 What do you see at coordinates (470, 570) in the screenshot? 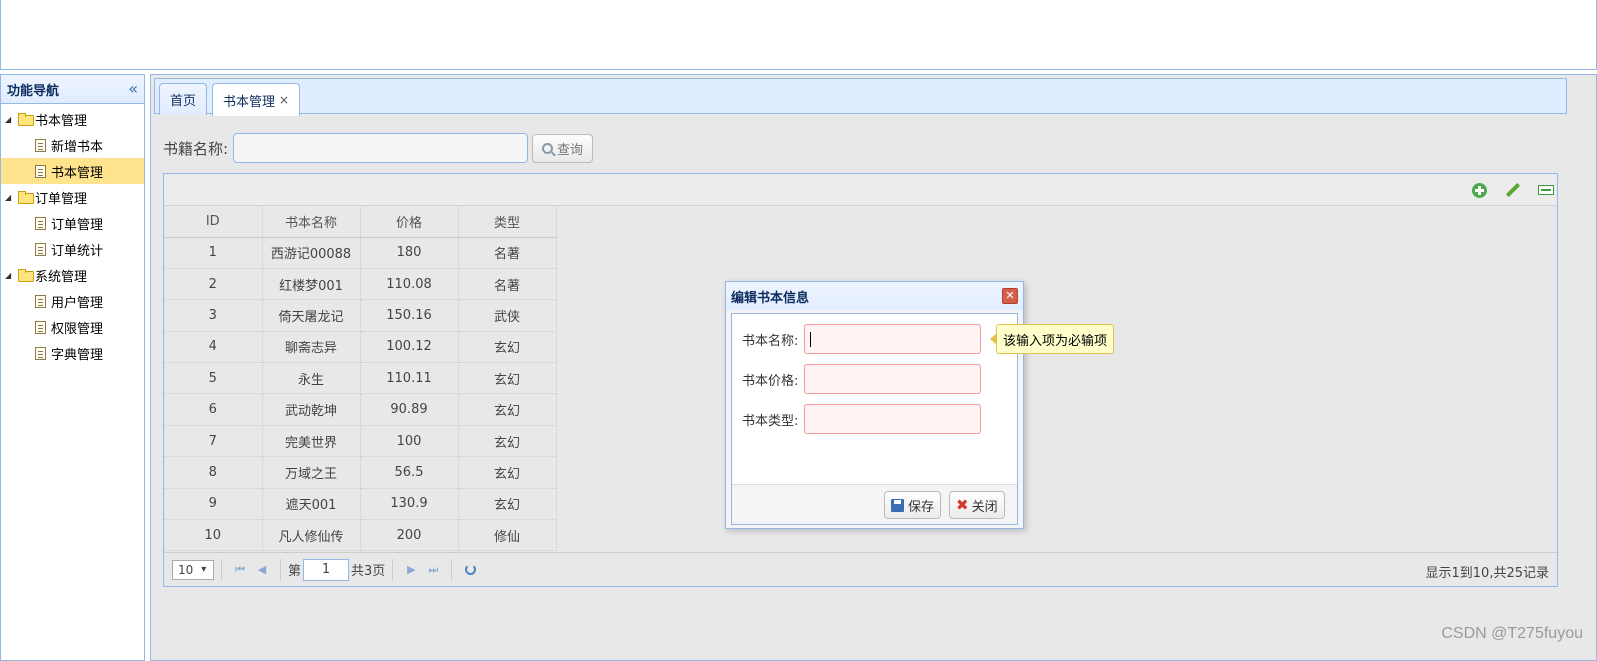
I see `refresh-button` at bounding box center [470, 570].